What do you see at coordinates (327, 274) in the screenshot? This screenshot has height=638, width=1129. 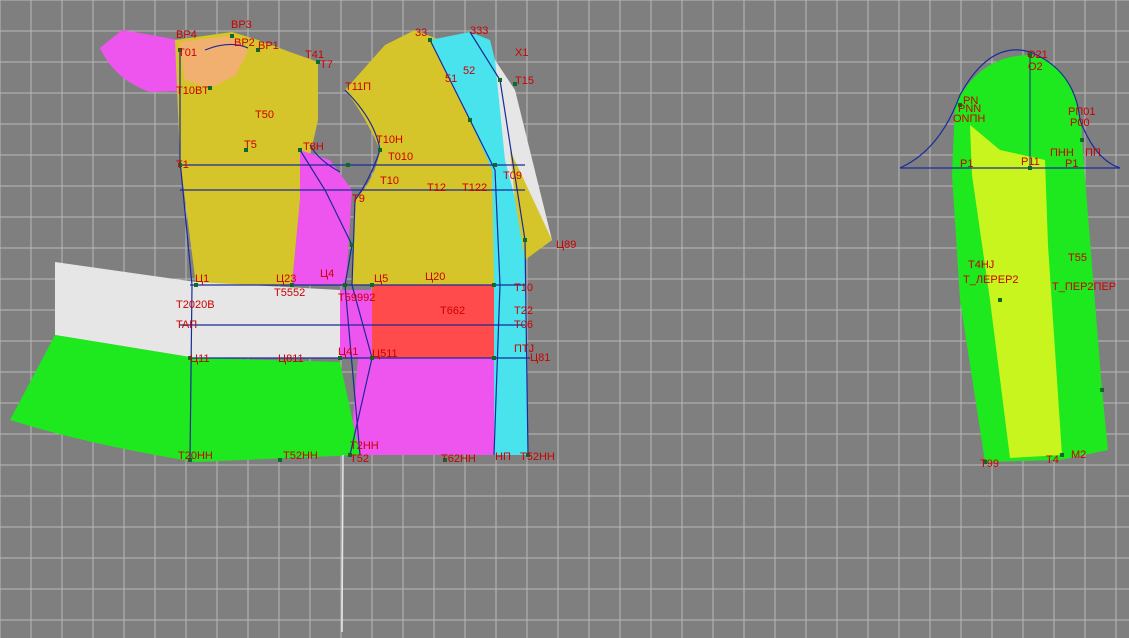 I see `label-u4: Ц4` at bounding box center [327, 274].